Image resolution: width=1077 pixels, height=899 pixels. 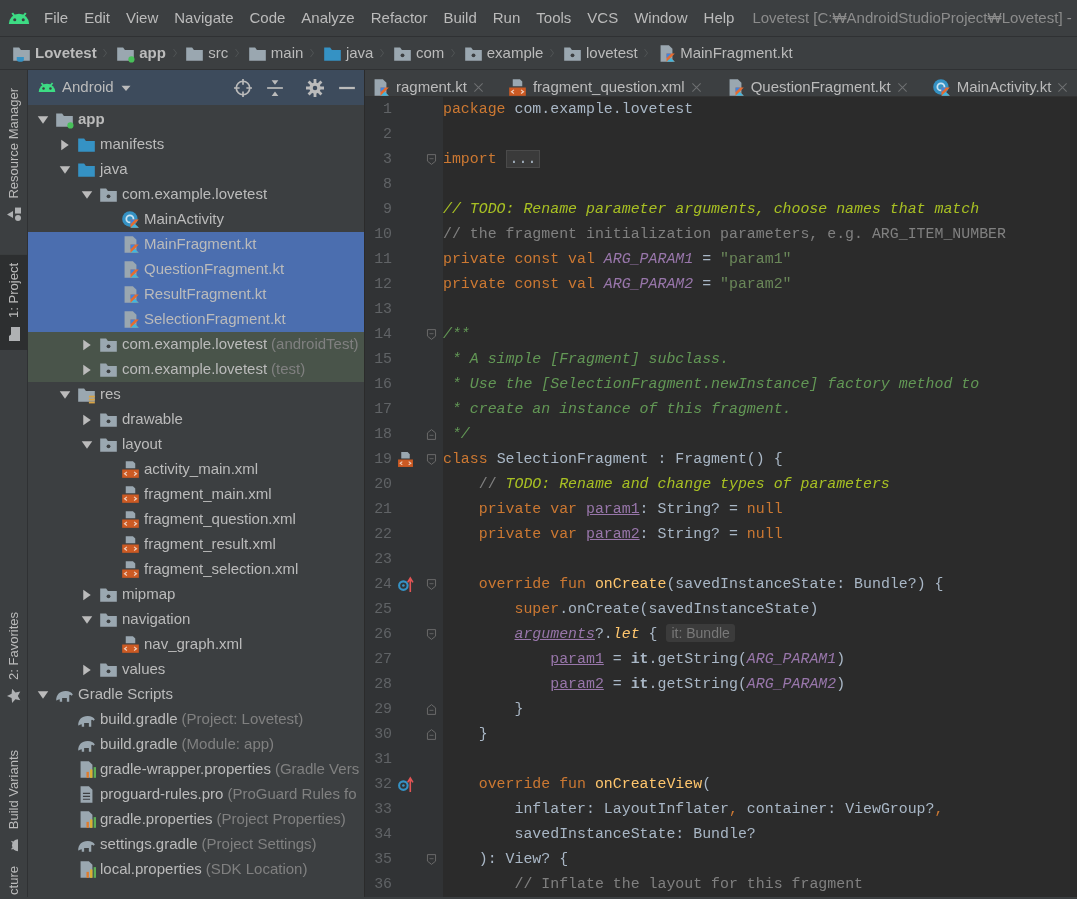 What do you see at coordinates (196, 719) in the screenshot?
I see `tree-item: build.gradle (Project: Lovetest)` at bounding box center [196, 719].